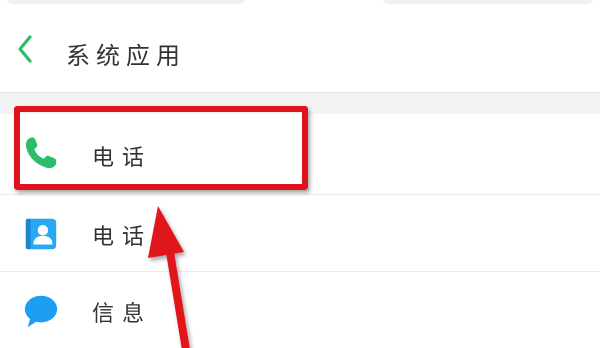 The width and height of the screenshot is (600, 348). Describe the element at coordinates (126, 56) in the screenshot. I see `page-title: 系统应用` at that location.